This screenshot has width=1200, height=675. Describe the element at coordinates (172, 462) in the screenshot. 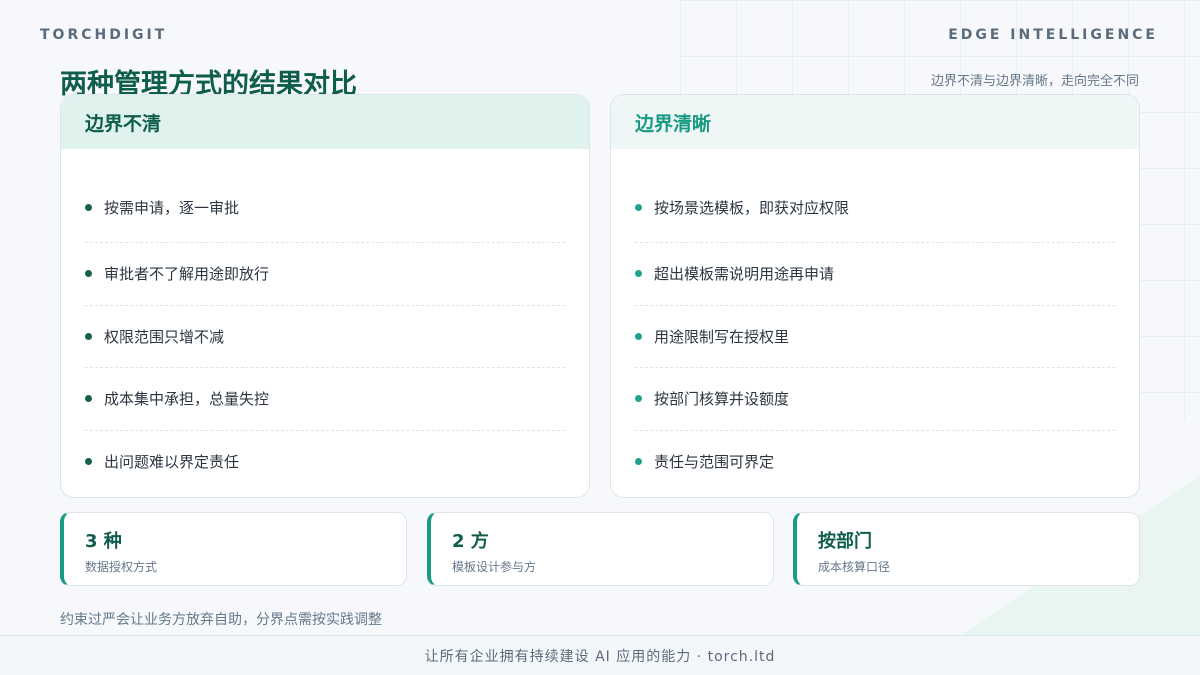

I see `list-item-text: 出问题难以界定责任` at that location.